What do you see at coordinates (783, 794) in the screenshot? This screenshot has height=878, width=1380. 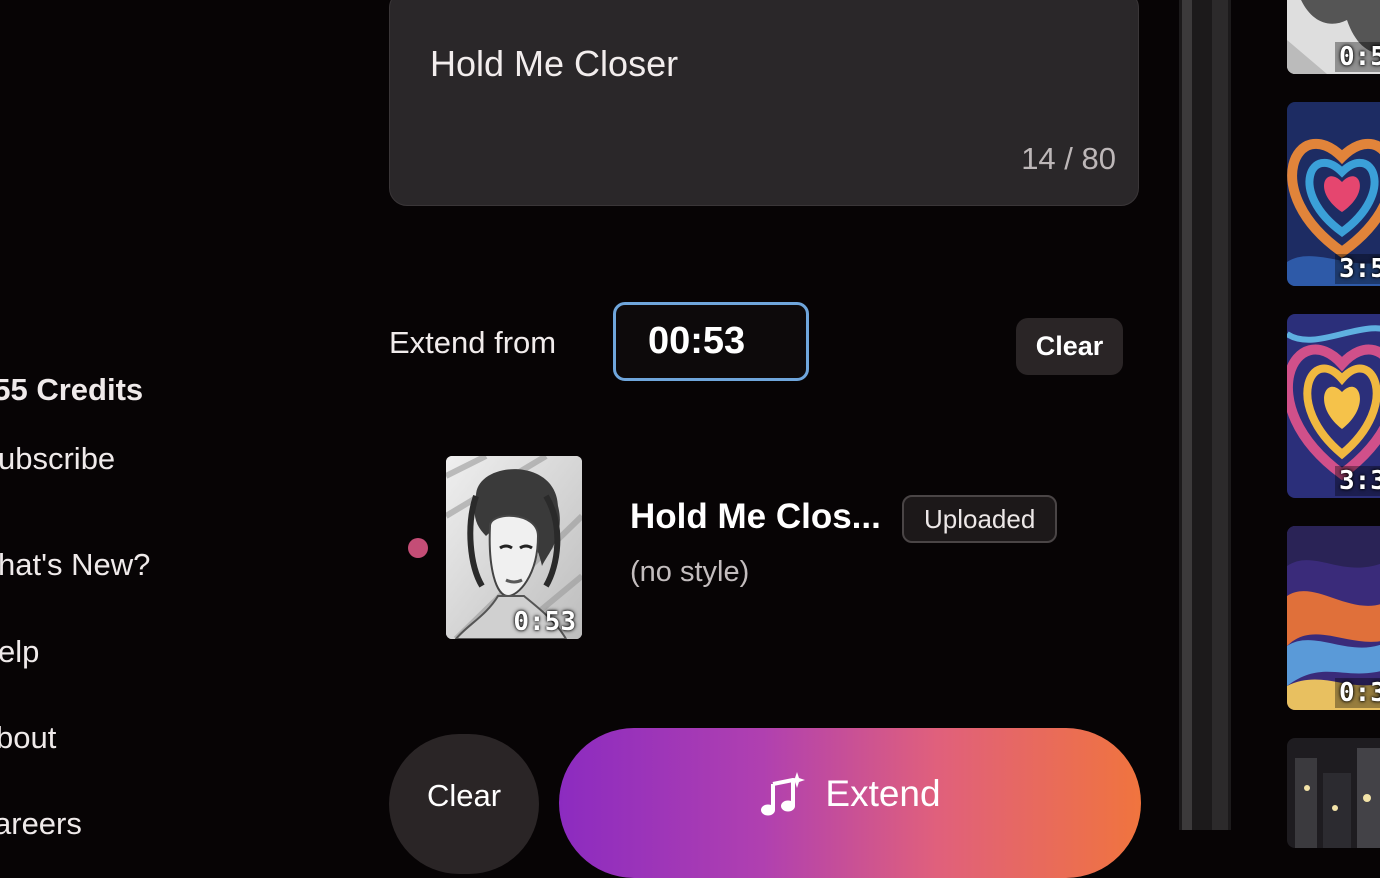 I see `music-sparkle-icon` at bounding box center [783, 794].